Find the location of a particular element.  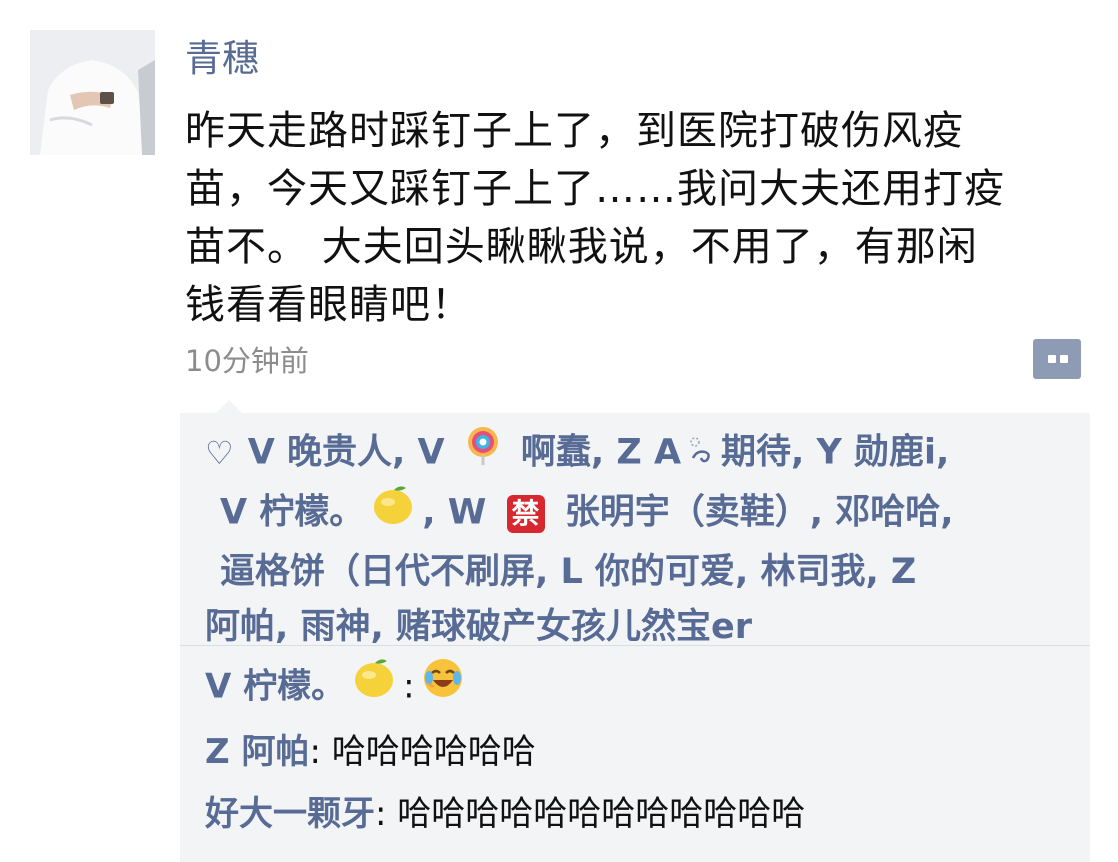

liker-names: 啊蠢, Z A is located at coordinates (595, 453).